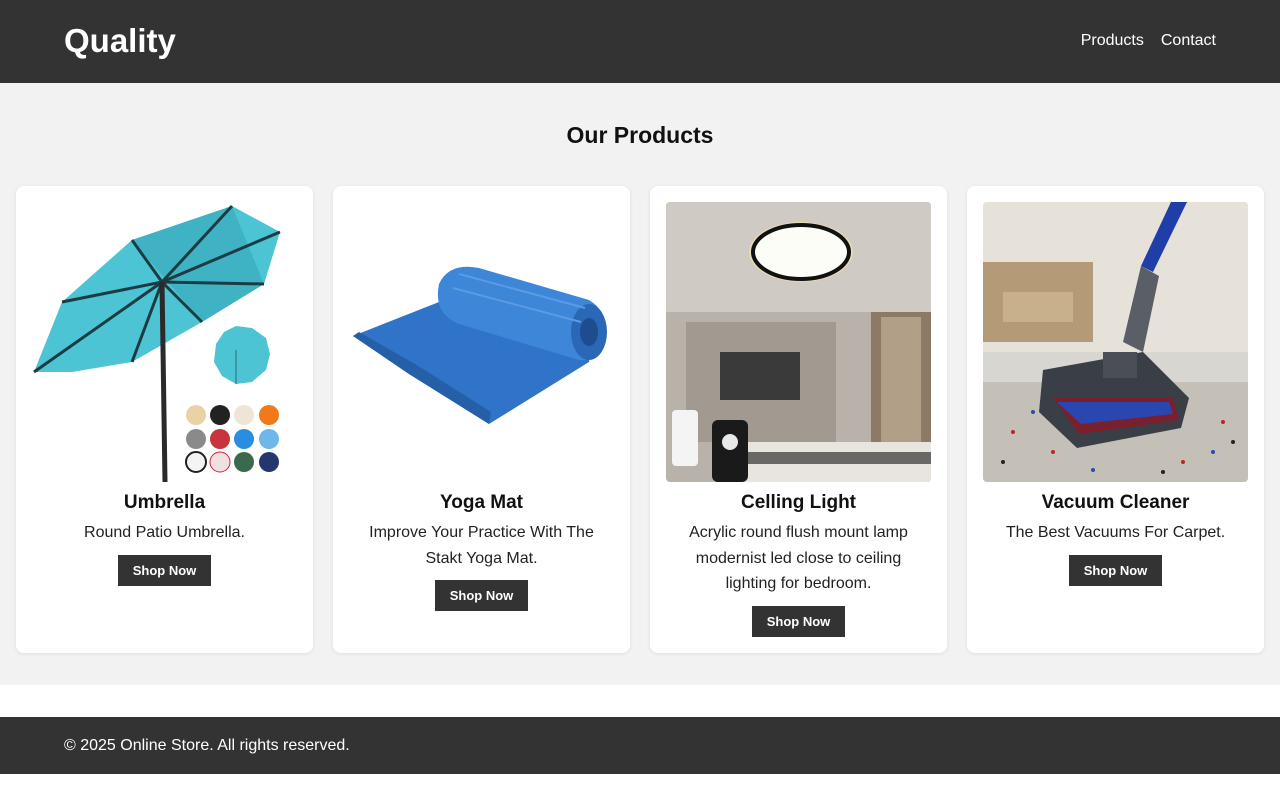  Describe the element at coordinates (798, 502) in the screenshot. I see `product-name: Celling Light` at that location.